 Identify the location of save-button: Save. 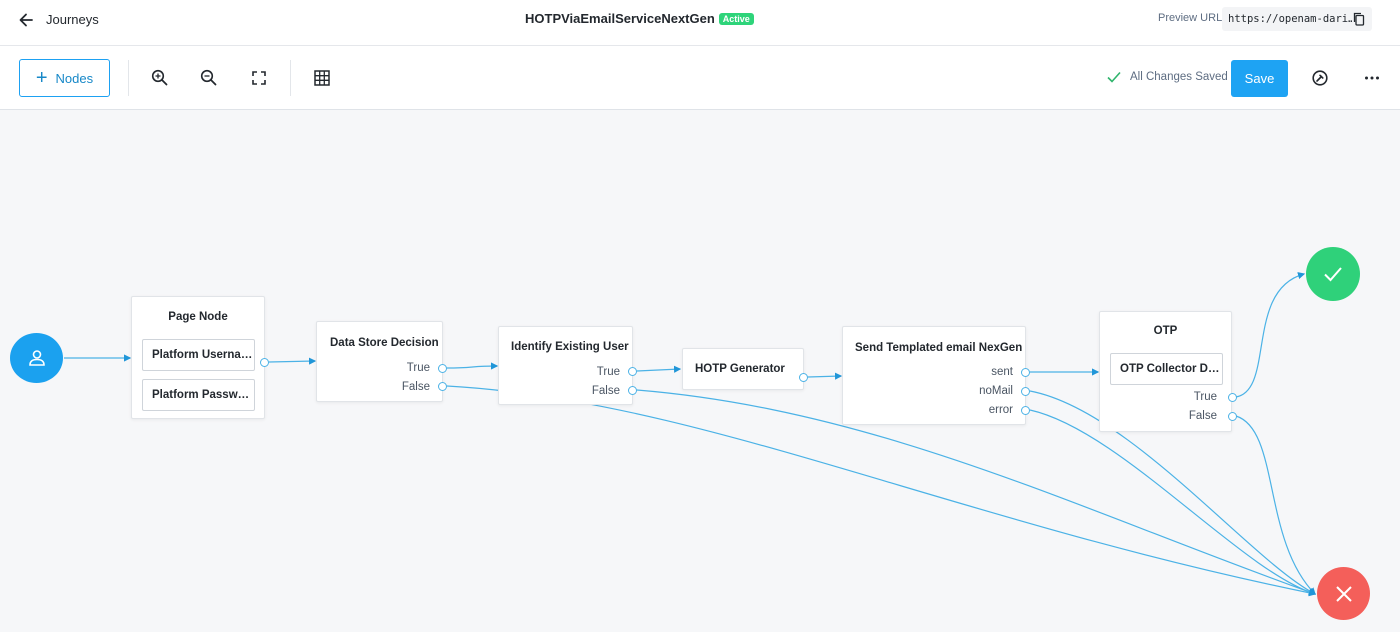
(1259, 78).